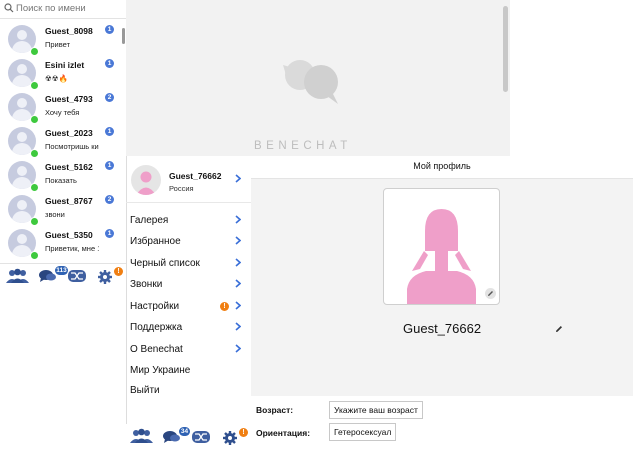  Describe the element at coordinates (146, 284) in the screenshot. I see `menu-item-label: Звонки` at that location.